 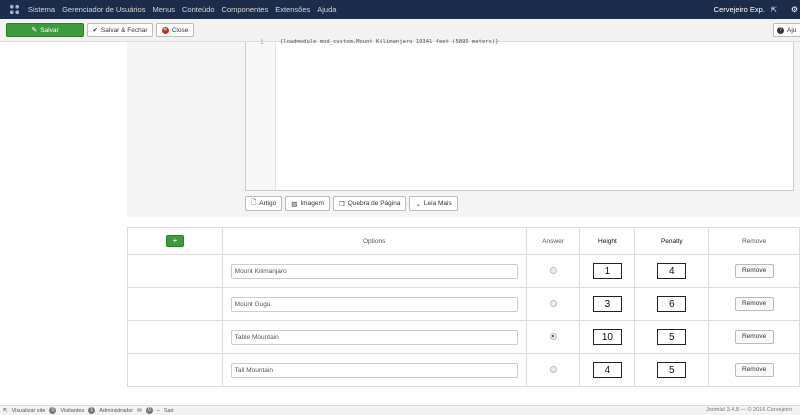 What do you see at coordinates (672, 304) in the screenshot?
I see `penalty-input: 6` at bounding box center [672, 304].